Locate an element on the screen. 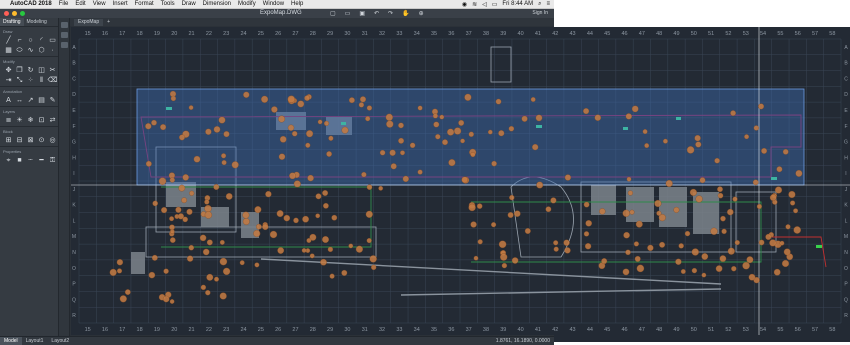 The width and height of the screenshot is (850, 345). menu-list-icon: ≡ is located at coordinates (548, 4).